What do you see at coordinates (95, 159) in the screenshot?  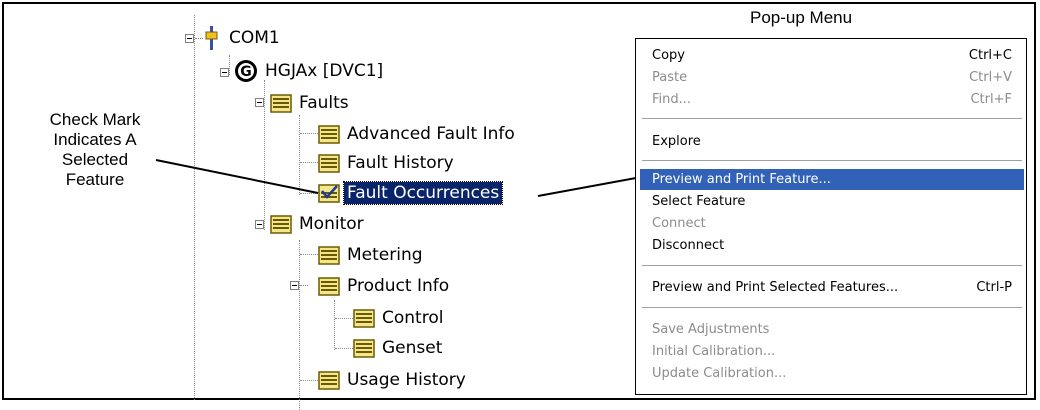 I see `callout-line: Selected` at bounding box center [95, 159].